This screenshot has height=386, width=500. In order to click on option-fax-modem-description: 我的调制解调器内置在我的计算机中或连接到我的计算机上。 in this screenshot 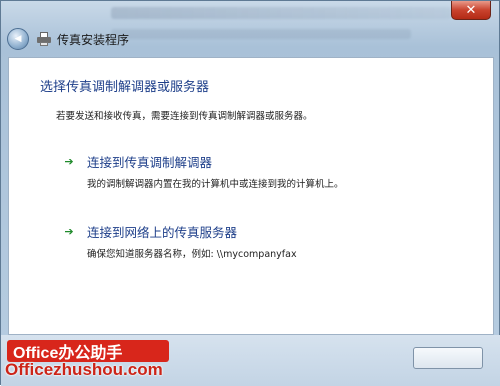, I will do `click(215, 184)`.